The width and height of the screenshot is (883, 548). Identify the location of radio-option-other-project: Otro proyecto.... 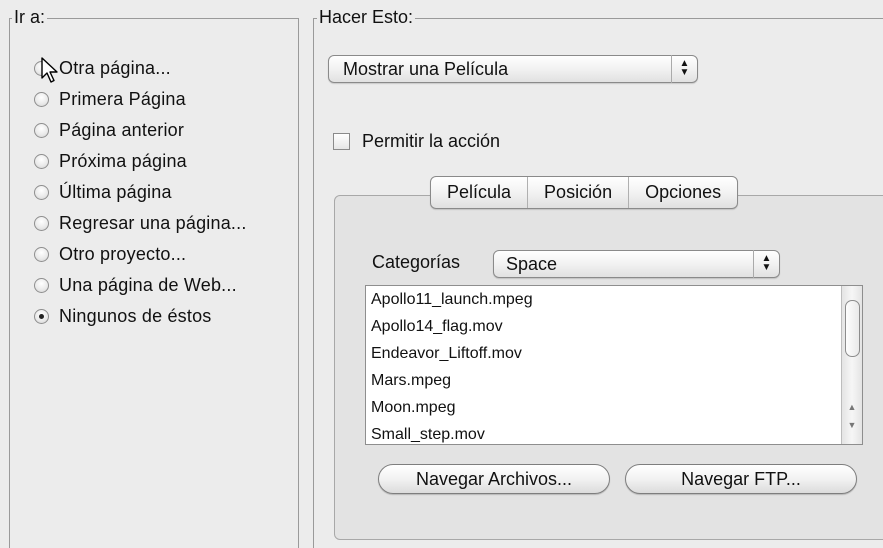
(140, 254).